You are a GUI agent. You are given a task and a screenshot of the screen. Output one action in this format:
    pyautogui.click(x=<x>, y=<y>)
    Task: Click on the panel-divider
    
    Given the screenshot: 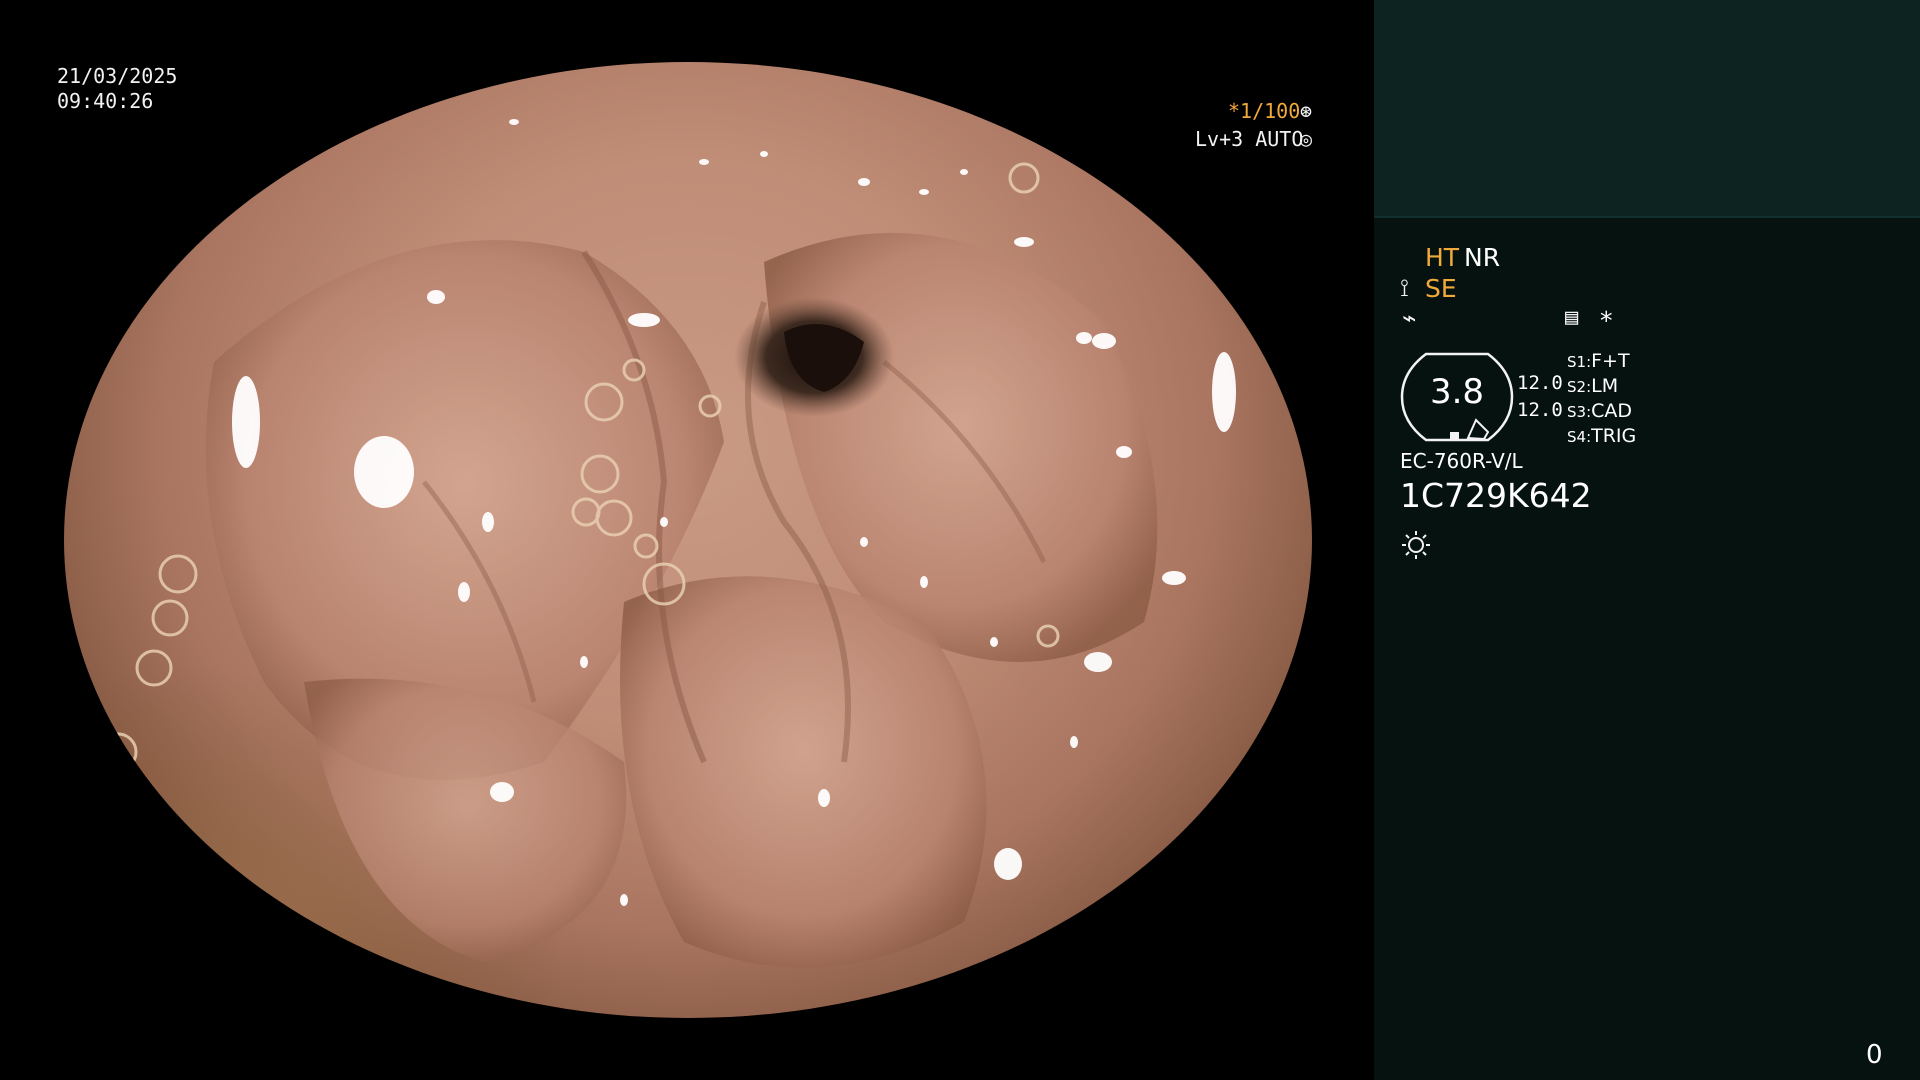 What is the action you would take?
    pyautogui.click(x=1647, y=217)
    